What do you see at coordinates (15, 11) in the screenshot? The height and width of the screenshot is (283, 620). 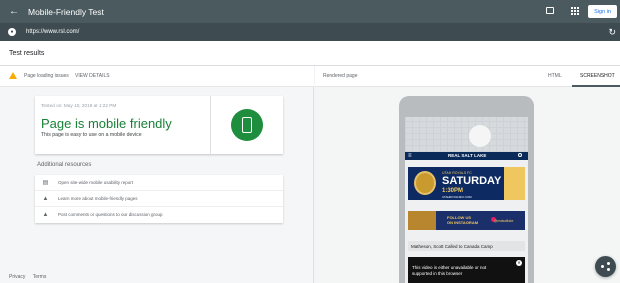 I see `back-arrow-icon: ←` at bounding box center [15, 11].